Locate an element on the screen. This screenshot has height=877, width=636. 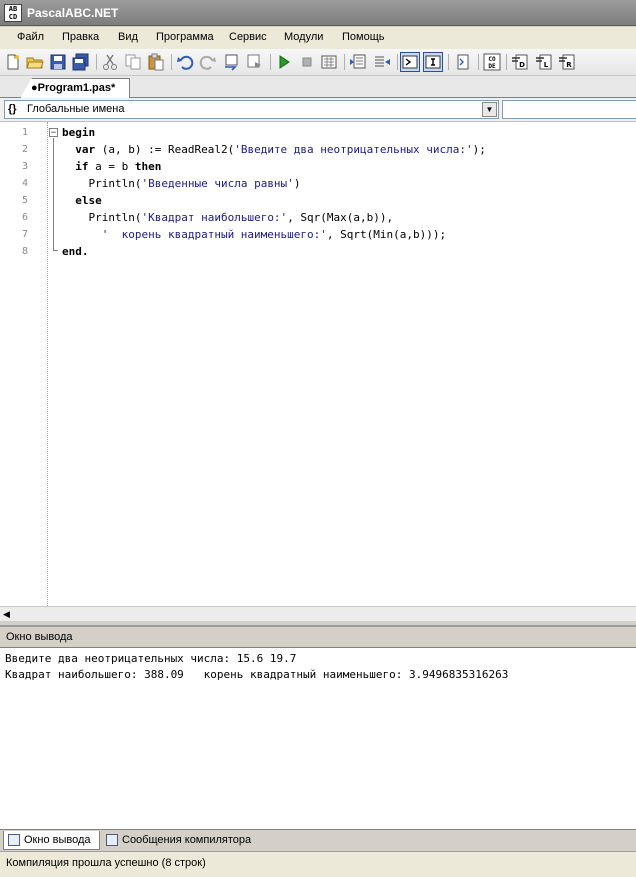
horizontal-scrollbar: ◀ is located at coordinates (318, 613).